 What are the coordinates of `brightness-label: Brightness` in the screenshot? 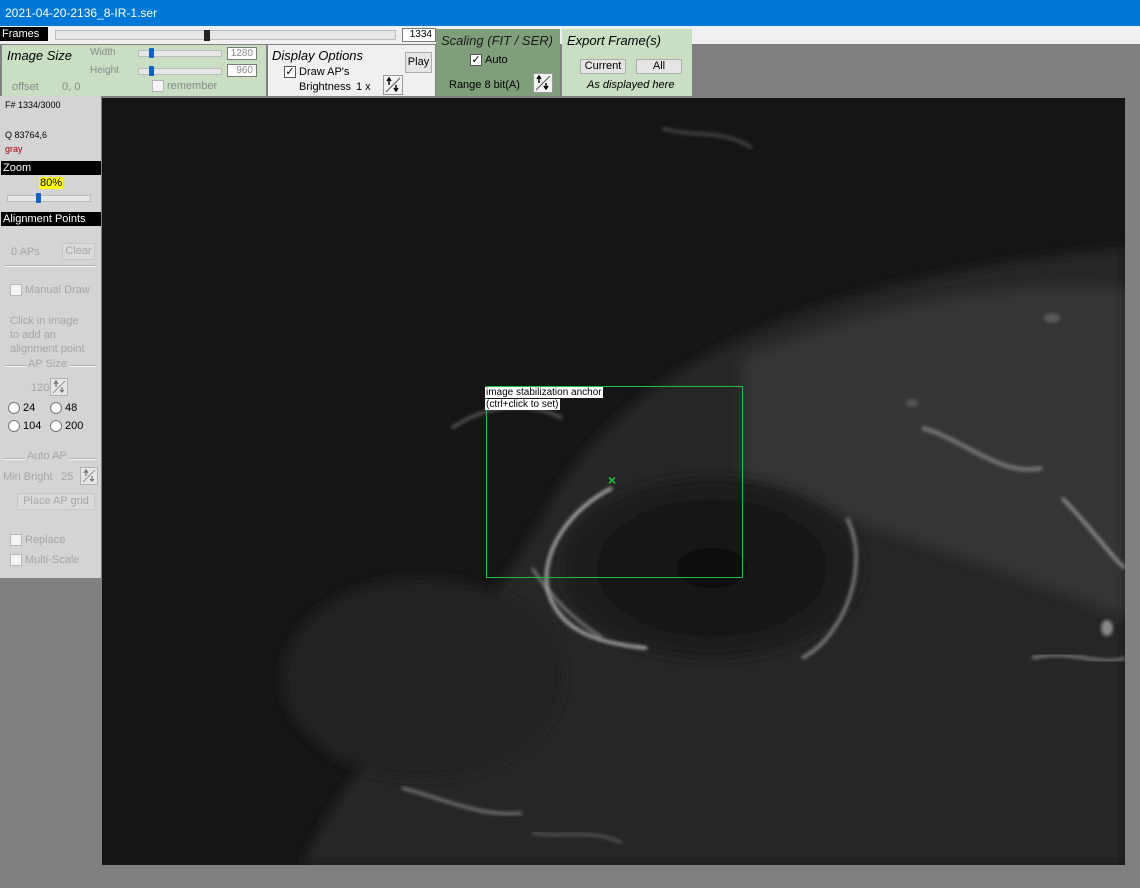 It's located at (325, 87).